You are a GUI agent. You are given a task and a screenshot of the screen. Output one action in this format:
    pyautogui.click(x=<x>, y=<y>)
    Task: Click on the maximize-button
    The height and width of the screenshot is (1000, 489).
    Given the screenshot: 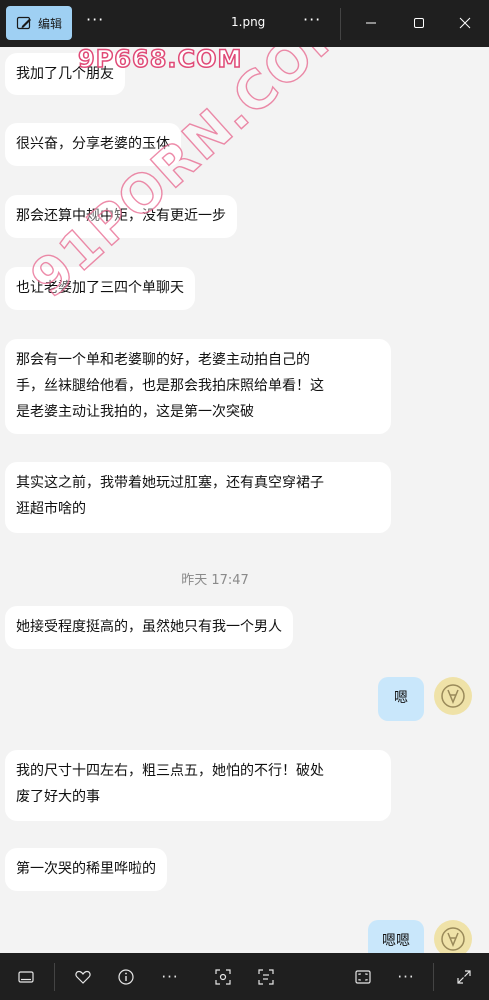 What is the action you would take?
    pyautogui.click(x=419, y=23)
    